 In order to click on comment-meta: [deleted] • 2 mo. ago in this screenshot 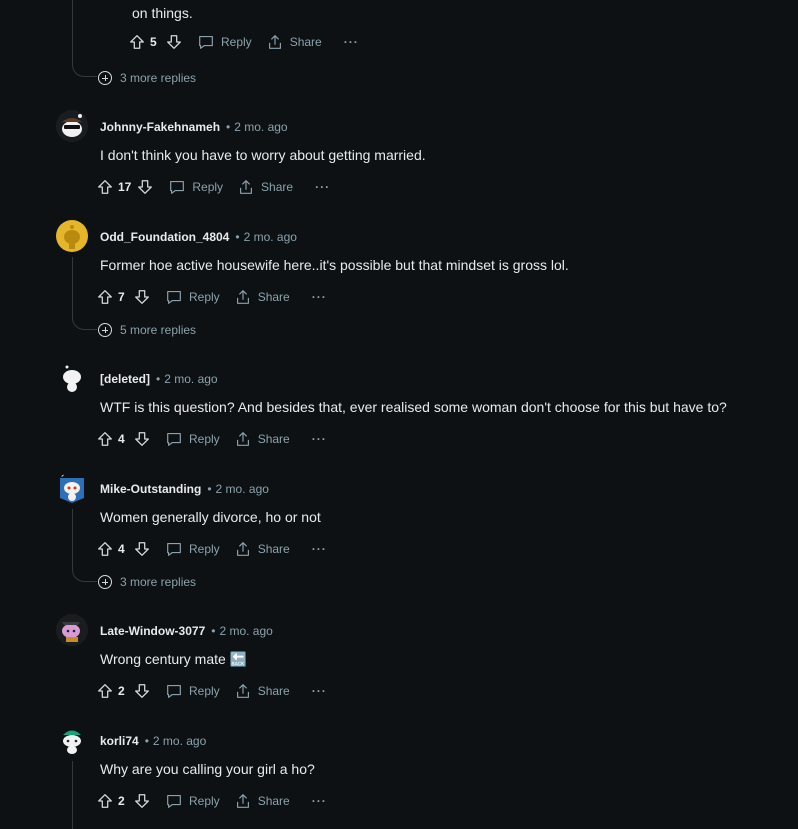, I will do `click(159, 379)`.